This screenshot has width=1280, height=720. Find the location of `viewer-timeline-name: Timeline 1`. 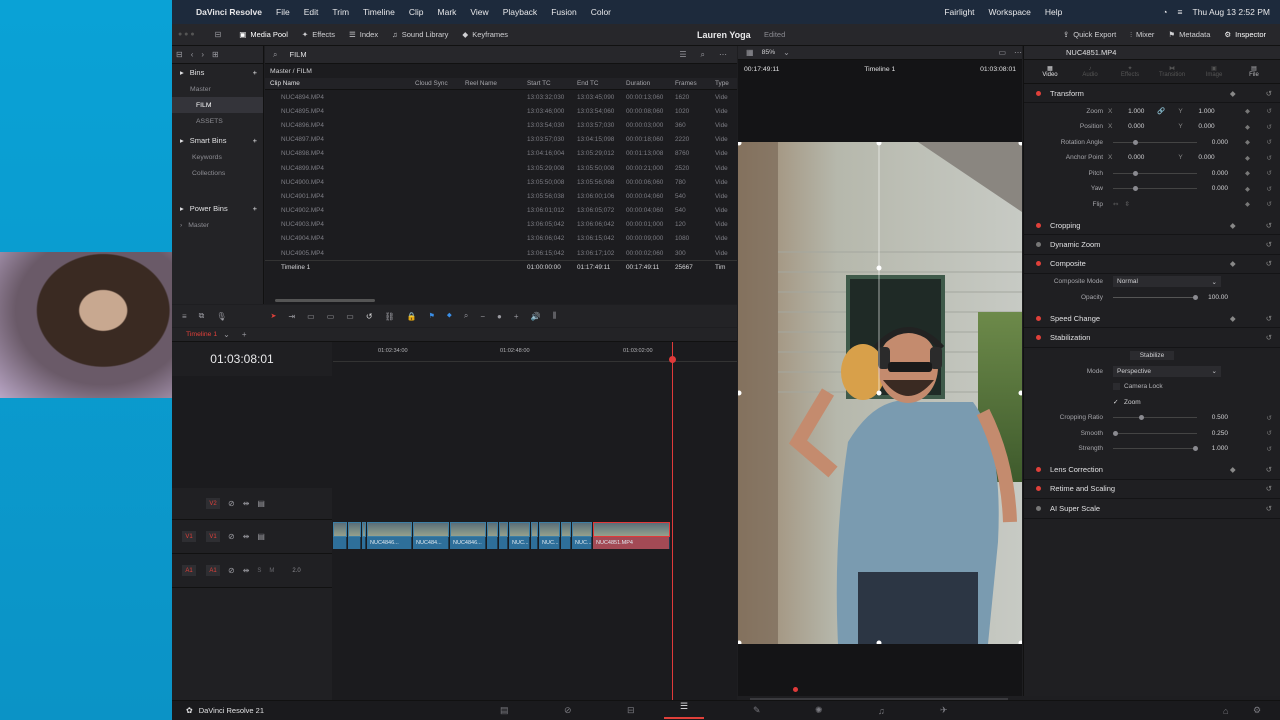

viewer-timeline-name: Timeline 1 is located at coordinates (879, 69).